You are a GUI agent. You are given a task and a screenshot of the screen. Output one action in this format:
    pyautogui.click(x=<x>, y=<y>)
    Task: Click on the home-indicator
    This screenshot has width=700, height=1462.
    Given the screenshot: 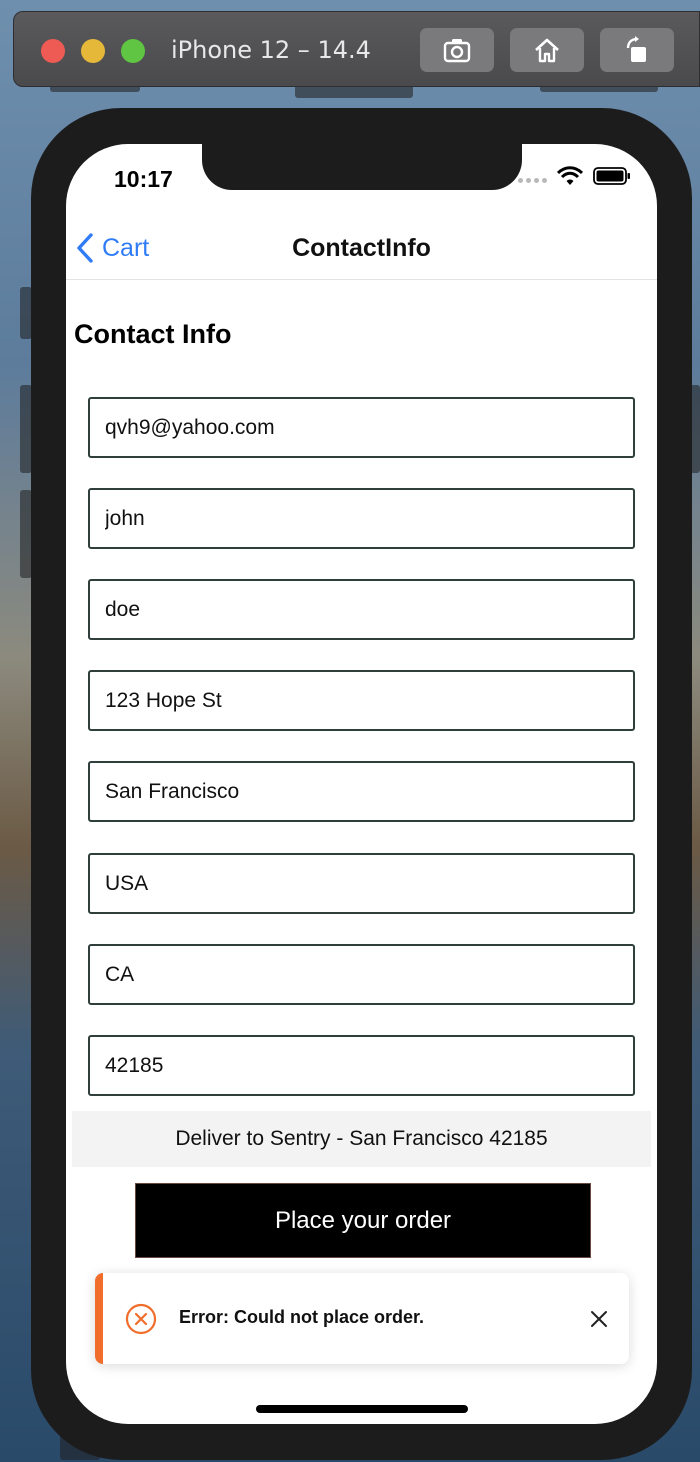 What is the action you would take?
    pyautogui.click(x=362, y=1409)
    